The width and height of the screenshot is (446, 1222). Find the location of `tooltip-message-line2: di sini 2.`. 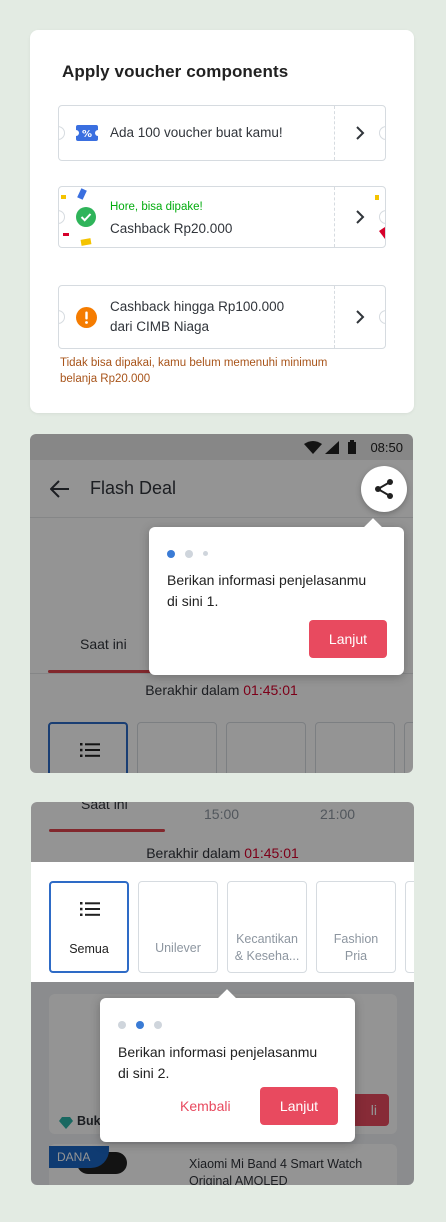

tooltip-message-line2: di sini 2. is located at coordinates (144, 1073).